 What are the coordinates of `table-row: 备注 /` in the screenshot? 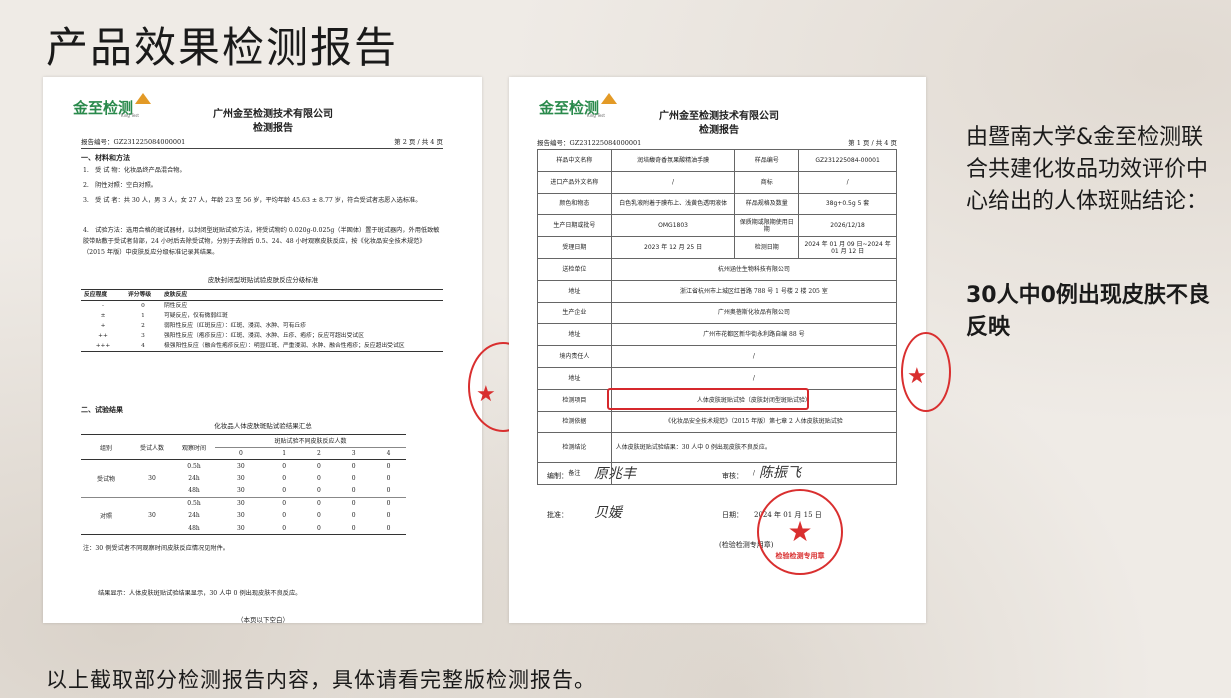 It's located at (717, 474).